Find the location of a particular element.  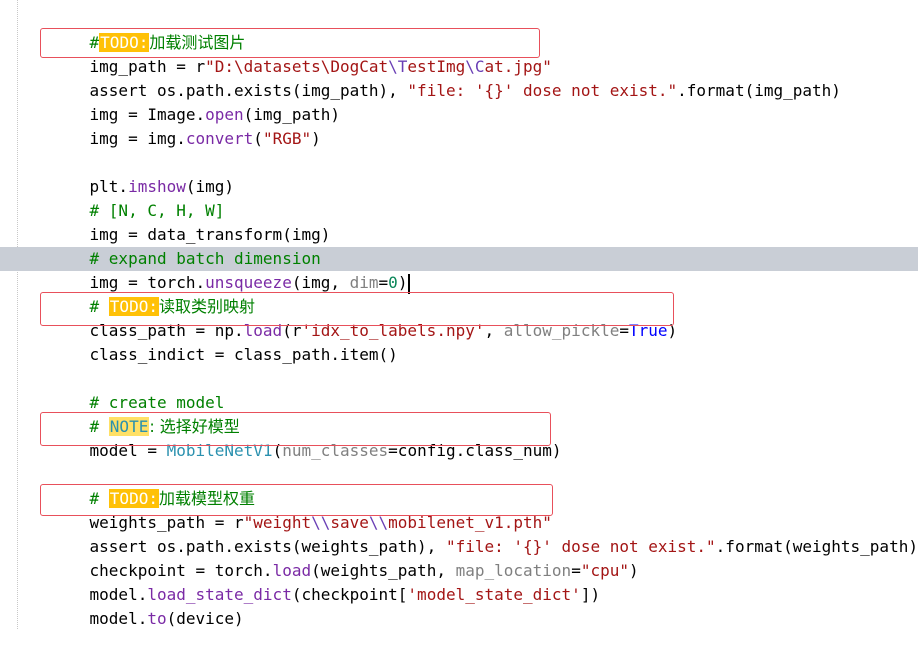

number-literal: 0 is located at coordinates (393, 282).